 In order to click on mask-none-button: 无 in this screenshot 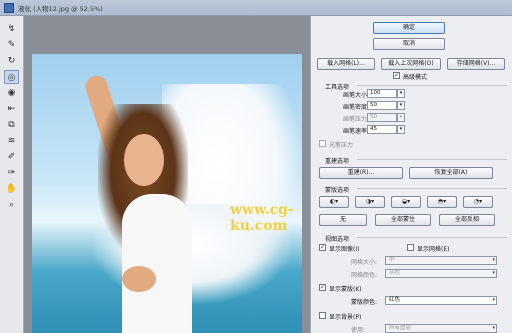, I will do `click(343, 220)`.